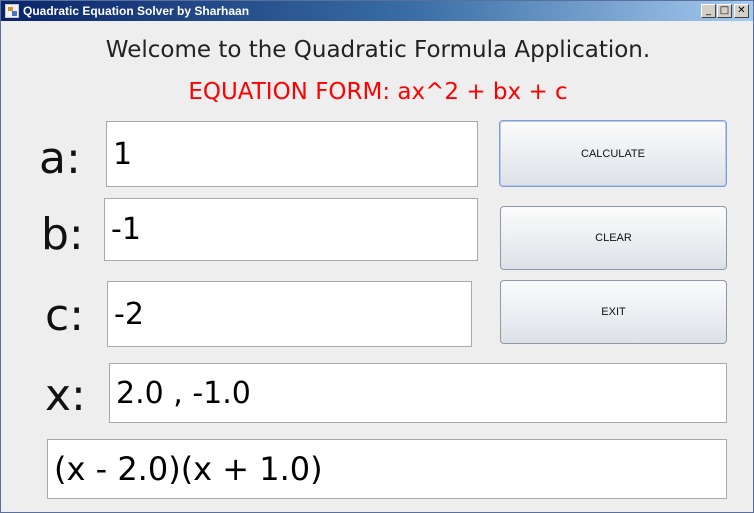  What do you see at coordinates (418, 393) in the screenshot?
I see `roots-output: 2.0 , -1.0` at bounding box center [418, 393].